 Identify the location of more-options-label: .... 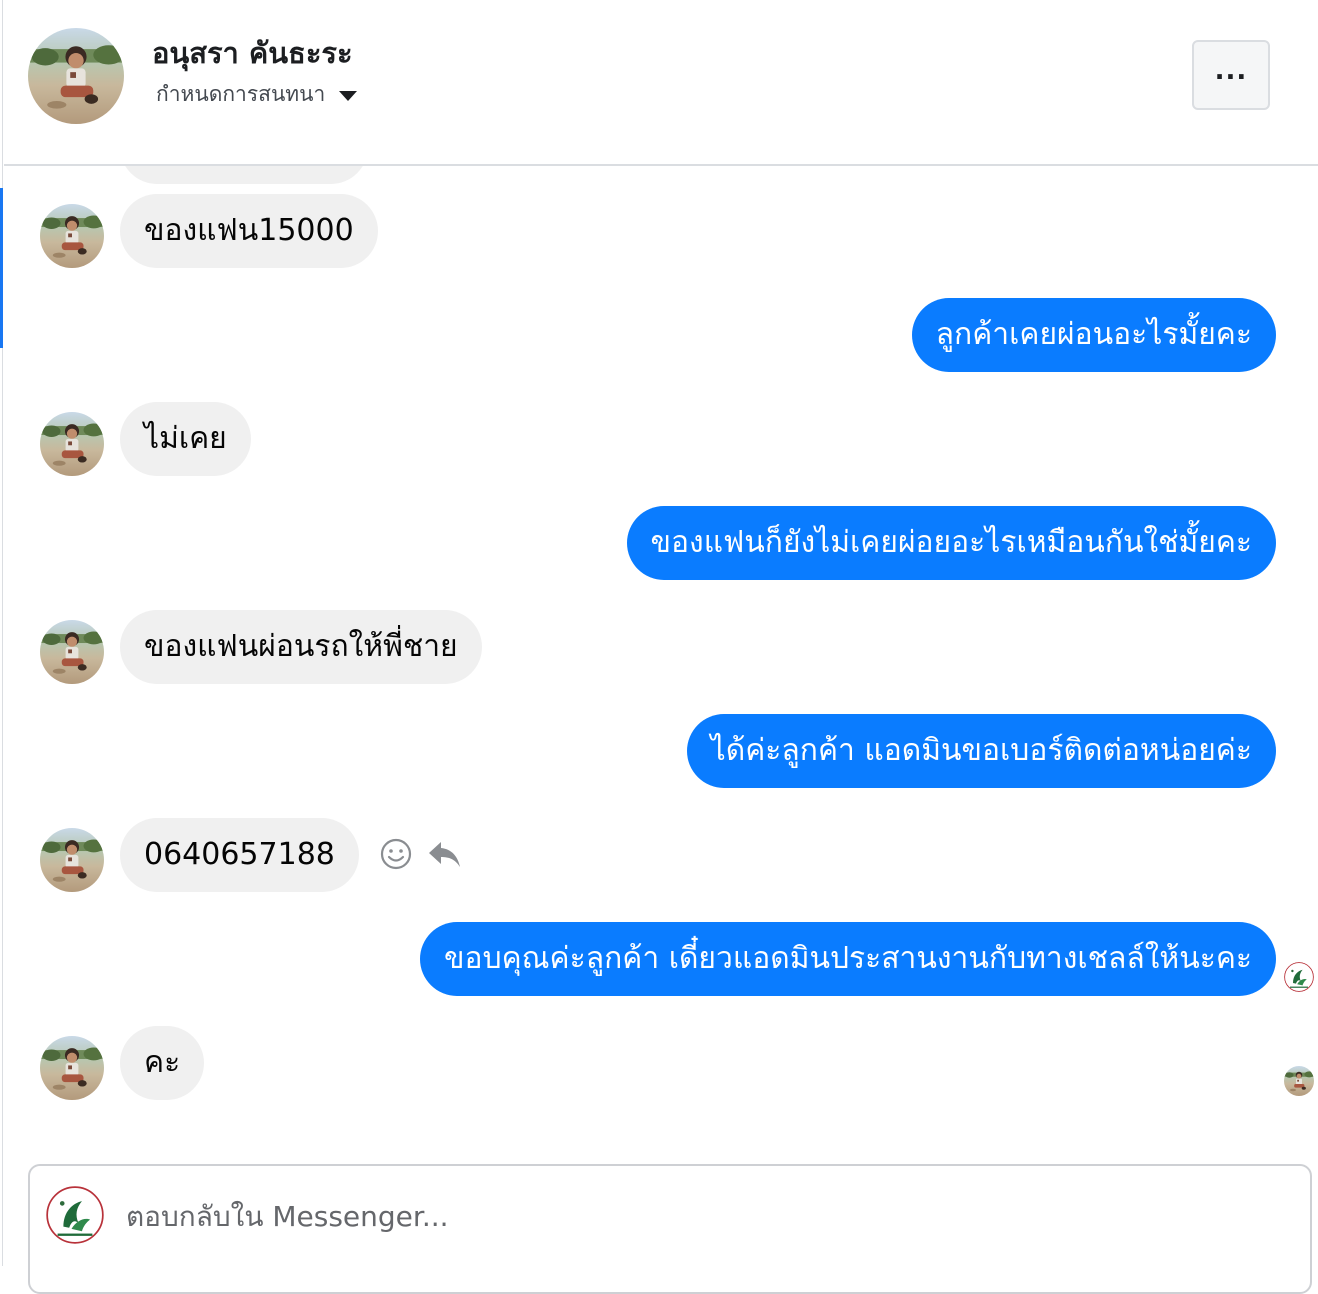
(1231, 71).